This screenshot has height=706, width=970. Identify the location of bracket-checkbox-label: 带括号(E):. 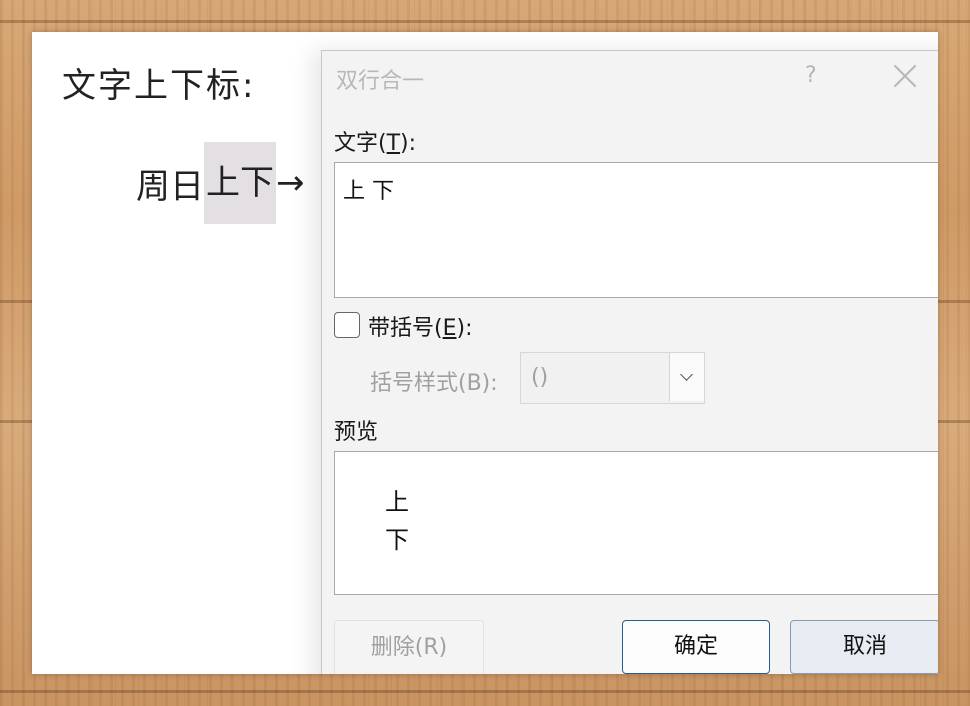
(420, 326).